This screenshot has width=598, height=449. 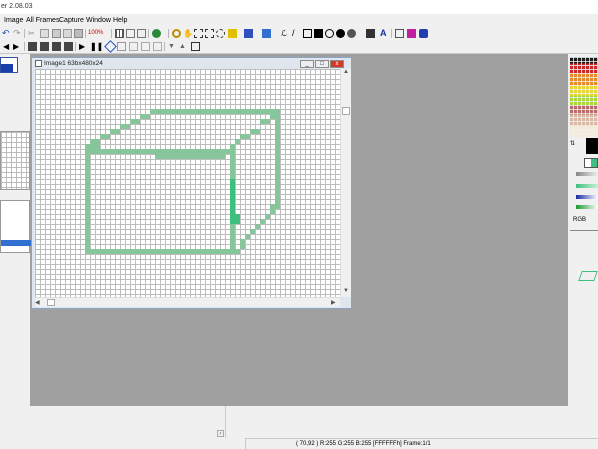 What do you see at coordinates (95, 33) in the screenshot?
I see `zoom-label: 100%` at bounding box center [95, 33].